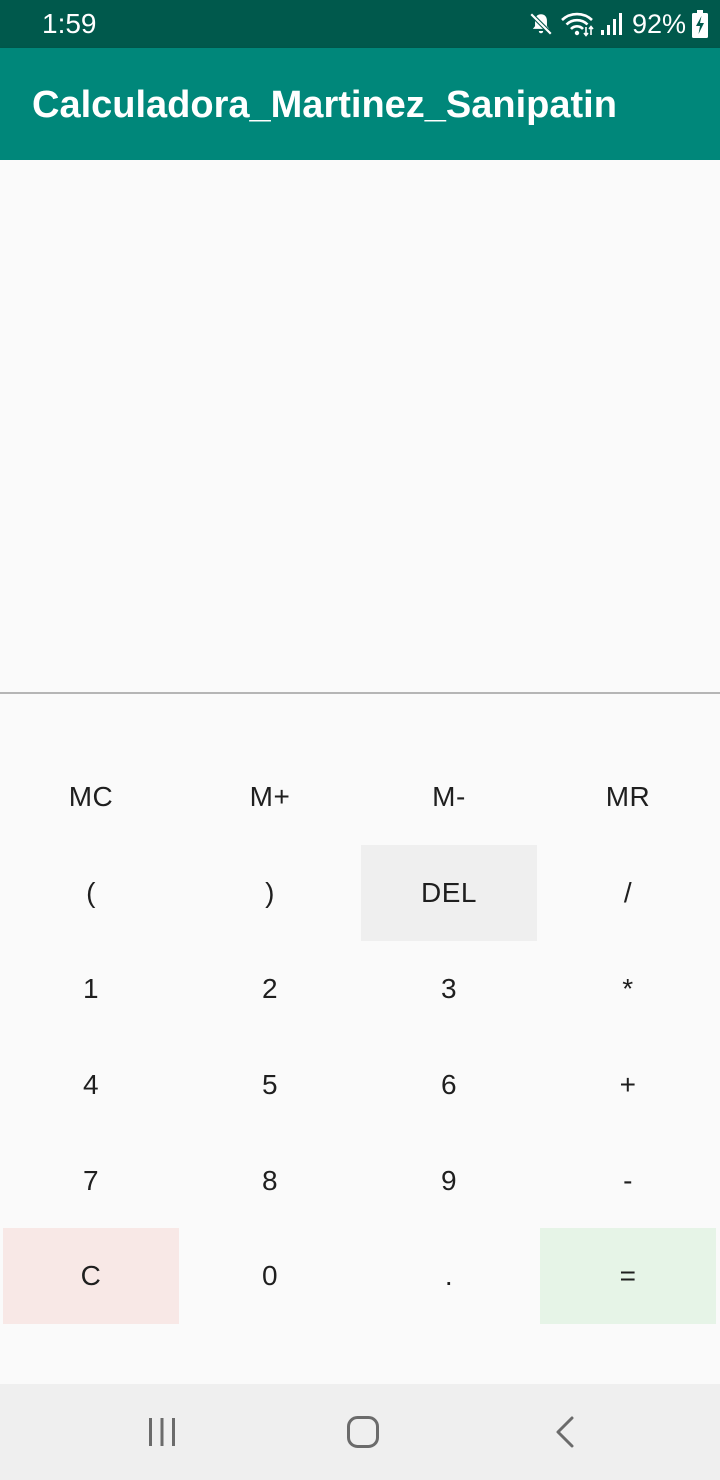  Describe the element at coordinates (270, 893) in the screenshot. I see `close-paren-button: )` at that location.